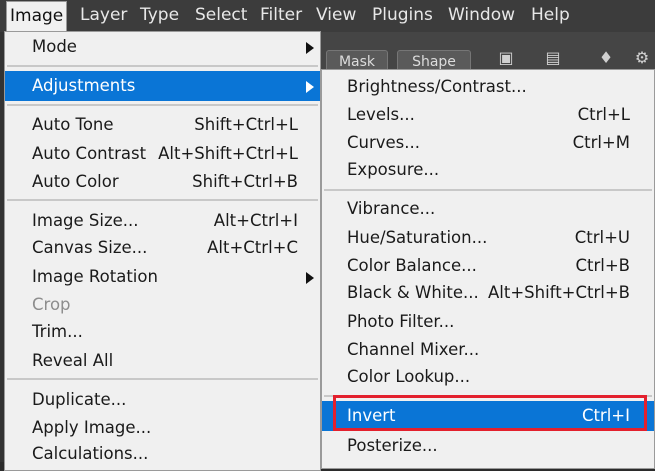 The height and width of the screenshot is (471, 655). What do you see at coordinates (103, 16) in the screenshot?
I see `menu-layer: Layer` at bounding box center [103, 16].